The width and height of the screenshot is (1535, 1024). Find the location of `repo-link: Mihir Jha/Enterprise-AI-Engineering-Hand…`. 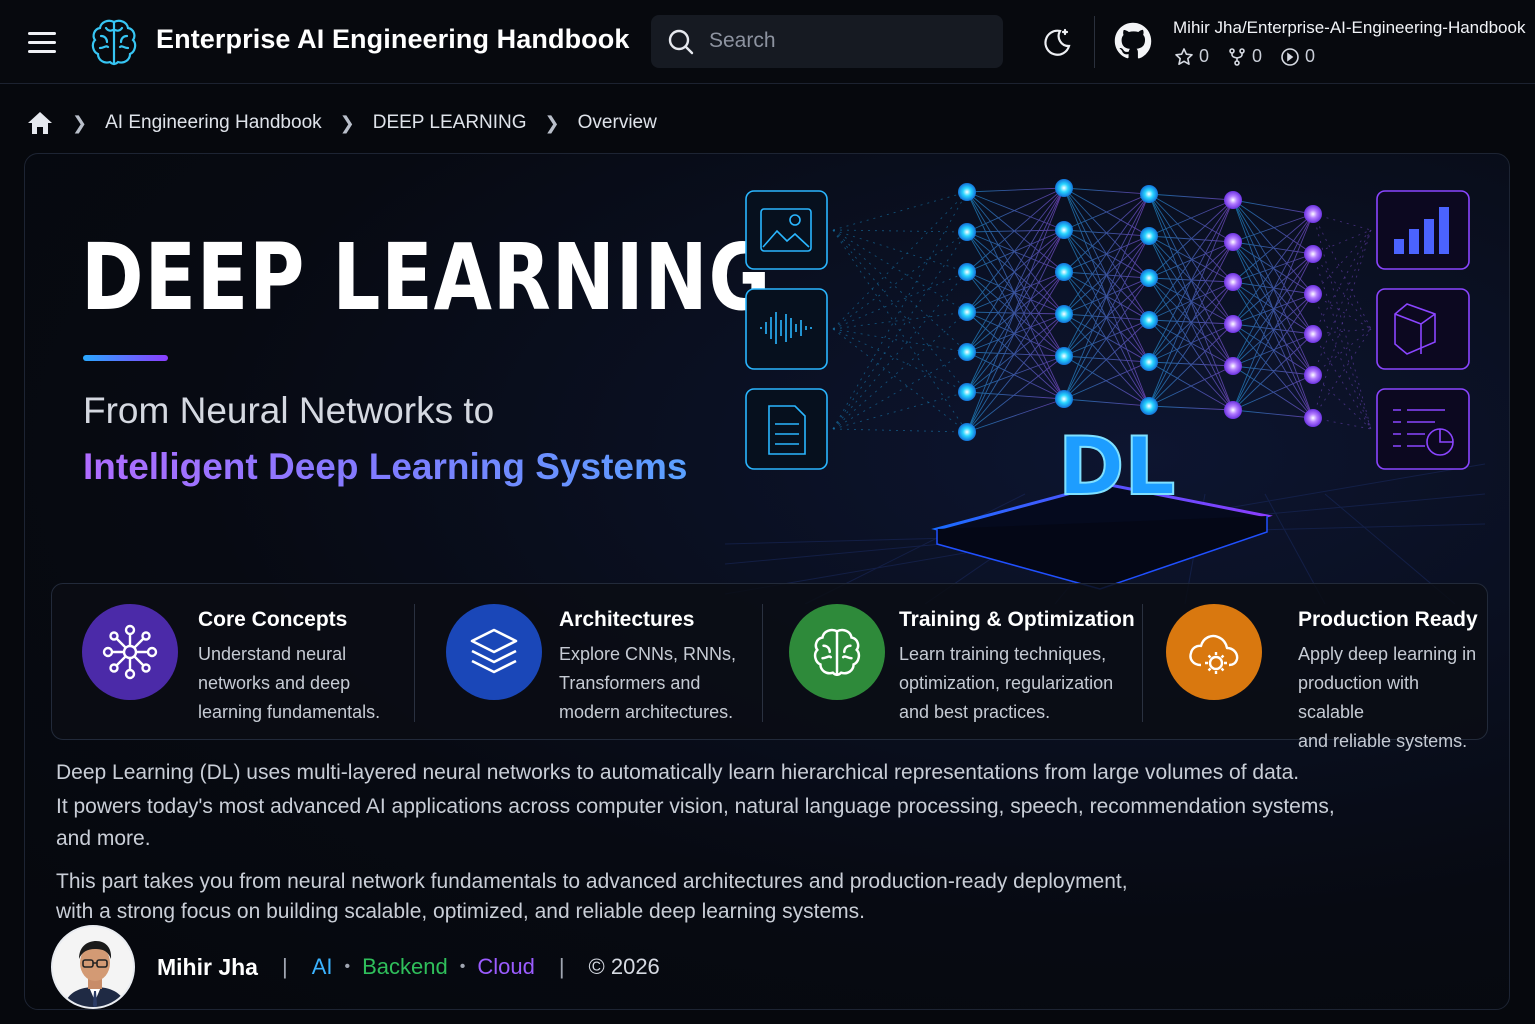

repo-link: Mihir Jha/Enterprise-AI-Engineering-Hand… is located at coordinates (1349, 28).